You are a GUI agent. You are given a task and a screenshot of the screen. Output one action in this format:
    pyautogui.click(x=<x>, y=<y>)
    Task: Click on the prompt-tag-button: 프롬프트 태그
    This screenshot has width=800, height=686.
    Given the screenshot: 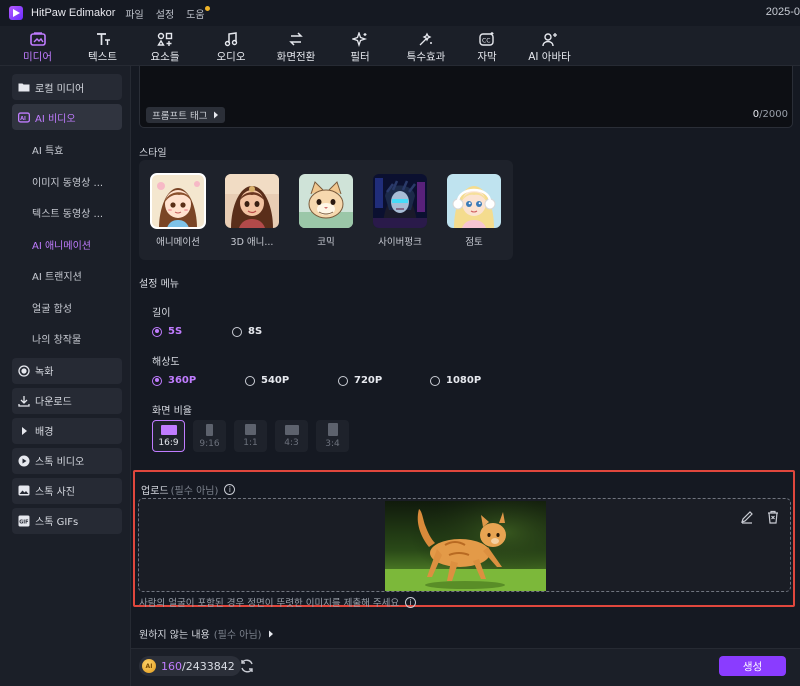 What is the action you would take?
    pyautogui.click(x=186, y=115)
    